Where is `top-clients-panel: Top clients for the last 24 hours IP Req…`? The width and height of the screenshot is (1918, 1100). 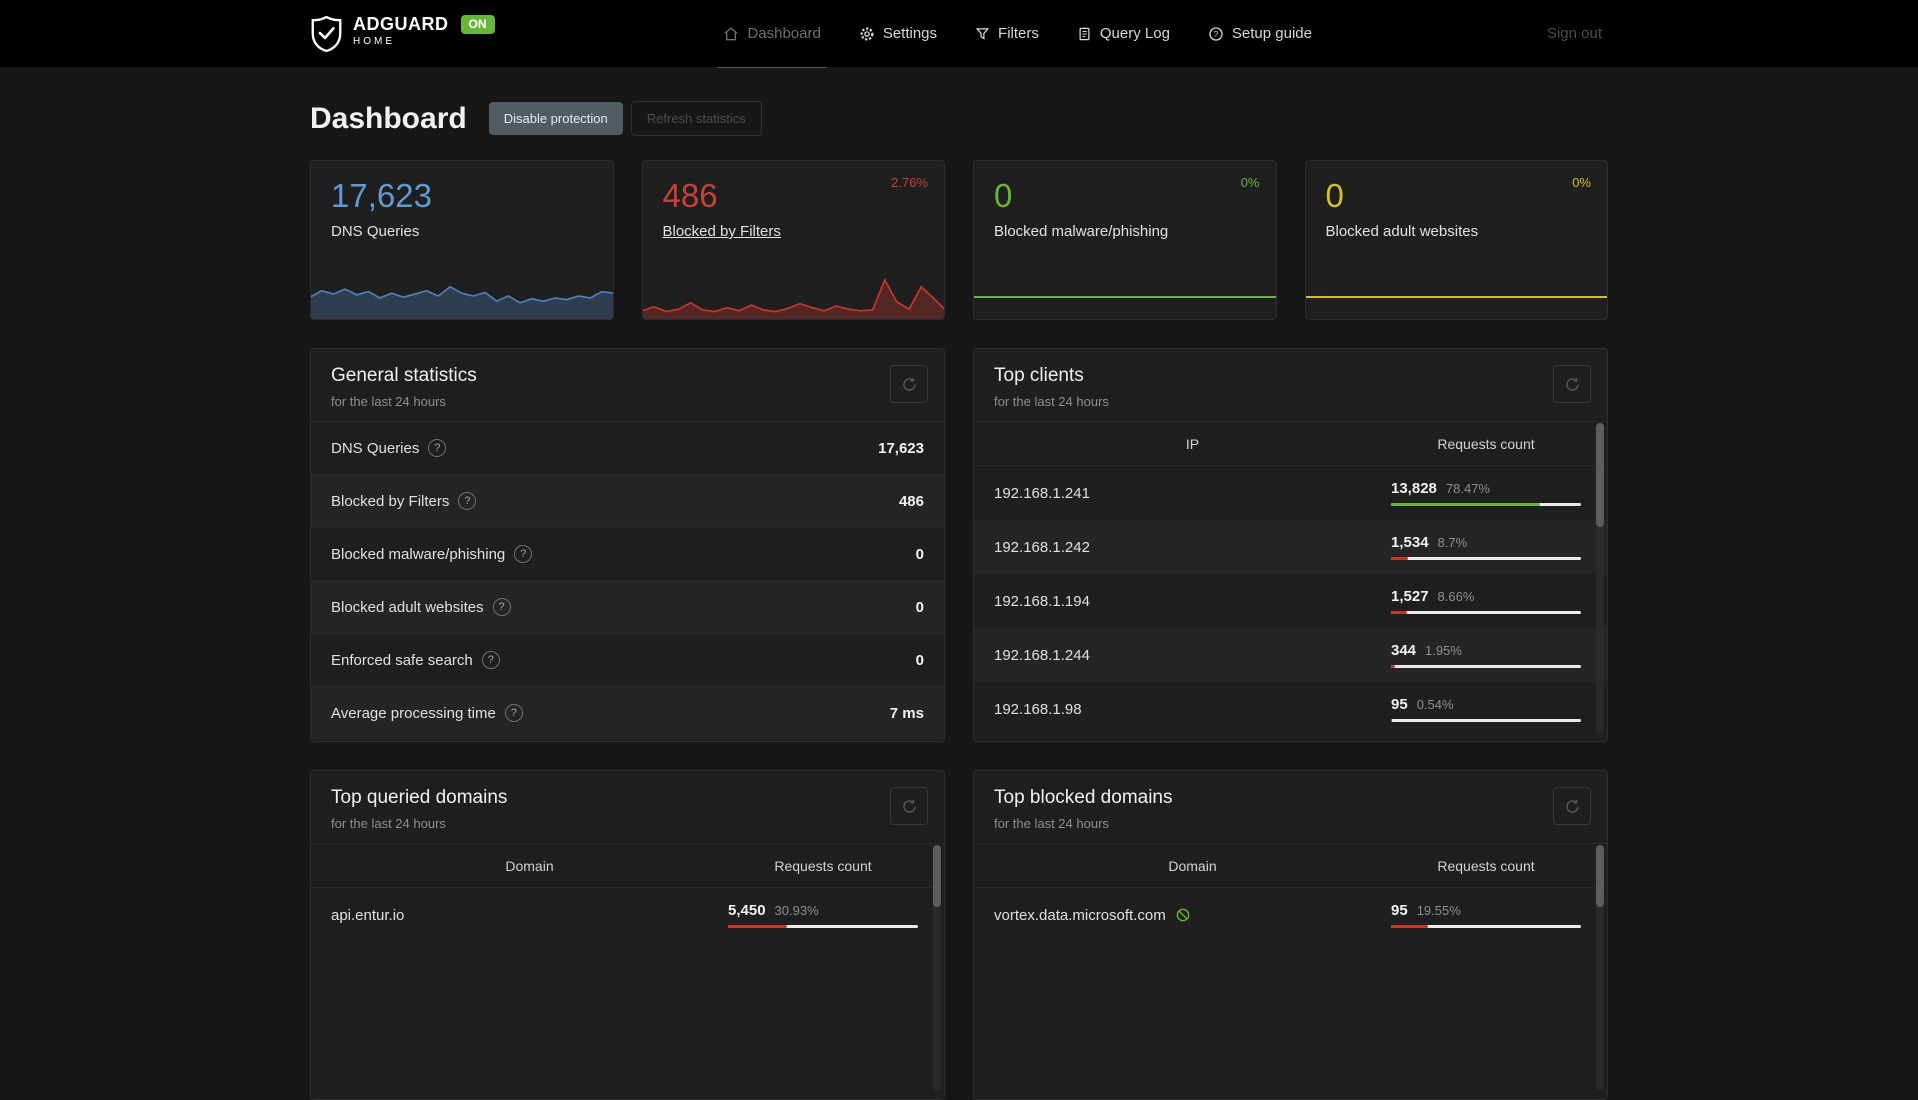
top-clients-panel: Top clients for the last 24 hours IP Req… is located at coordinates (1290, 545).